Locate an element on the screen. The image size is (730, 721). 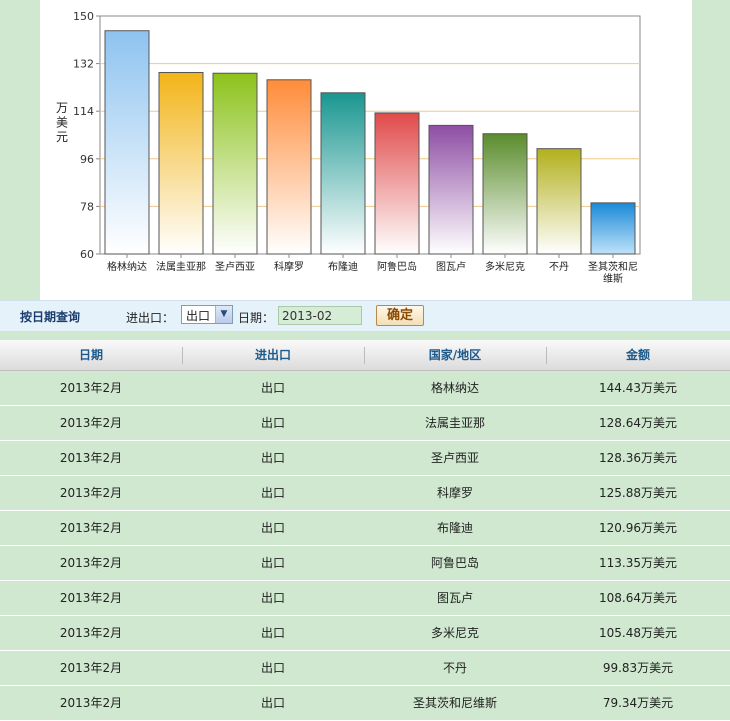
cell-country: 格林纳达 is located at coordinates (454, 388).